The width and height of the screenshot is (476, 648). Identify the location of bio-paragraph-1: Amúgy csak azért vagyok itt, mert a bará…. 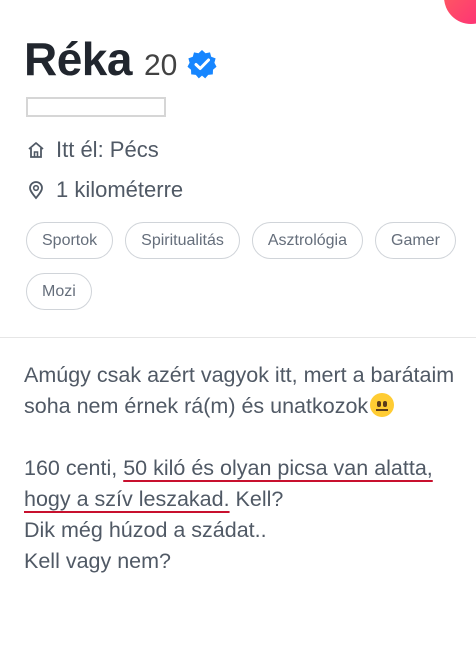
(244, 391).